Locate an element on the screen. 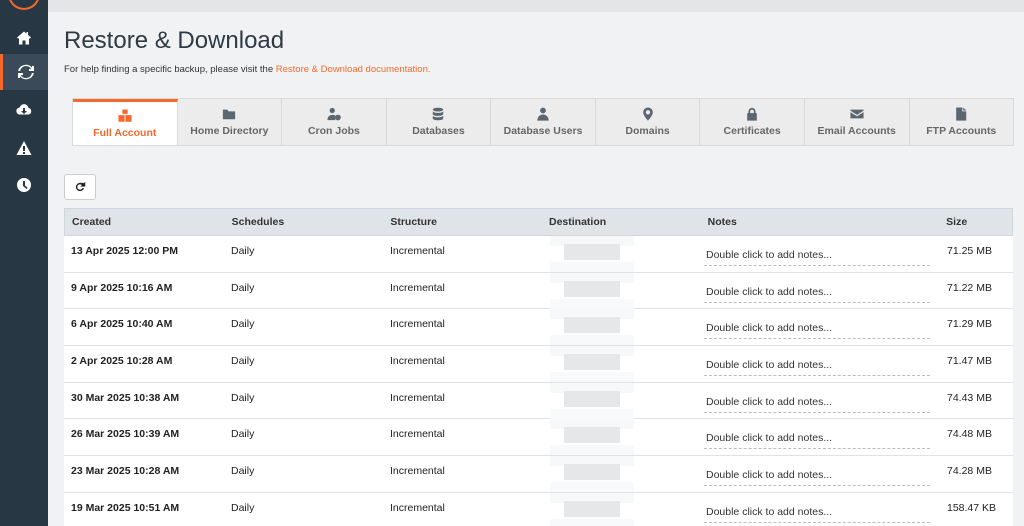  size-cell: 74.43 MB is located at coordinates (969, 397).